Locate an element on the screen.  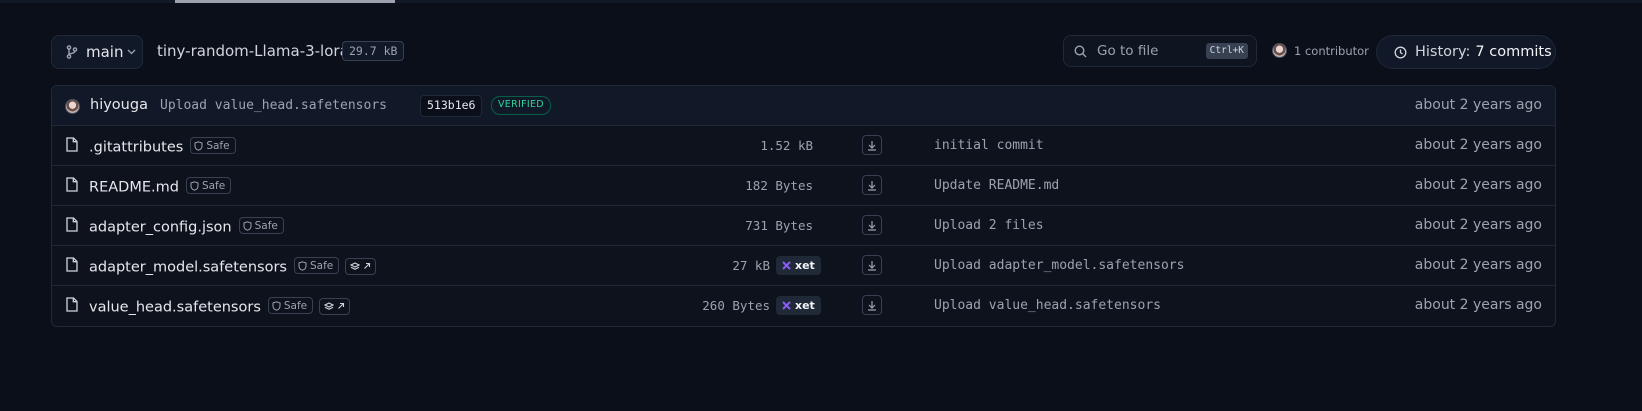
file-name-wrap: .gitattributes Safe is located at coordinates (162, 146).